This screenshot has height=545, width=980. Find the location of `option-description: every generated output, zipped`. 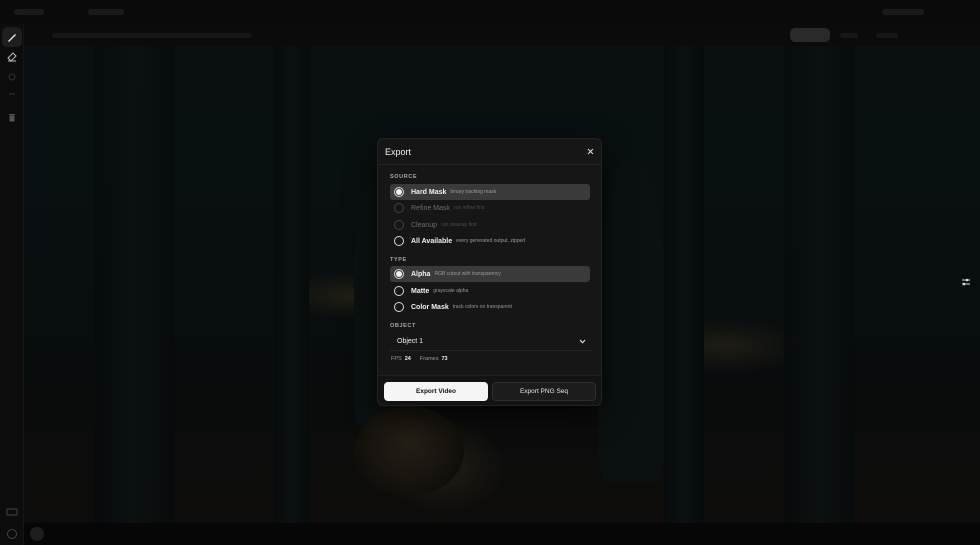

option-description: every generated output, zipped is located at coordinates (491, 241).